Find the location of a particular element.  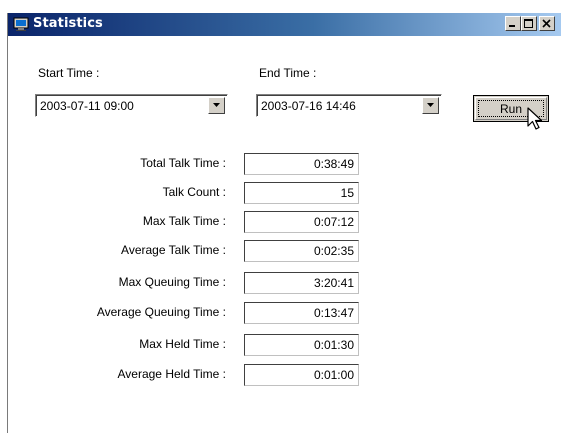

start-time-dropdown-button is located at coordinates (216, 105).